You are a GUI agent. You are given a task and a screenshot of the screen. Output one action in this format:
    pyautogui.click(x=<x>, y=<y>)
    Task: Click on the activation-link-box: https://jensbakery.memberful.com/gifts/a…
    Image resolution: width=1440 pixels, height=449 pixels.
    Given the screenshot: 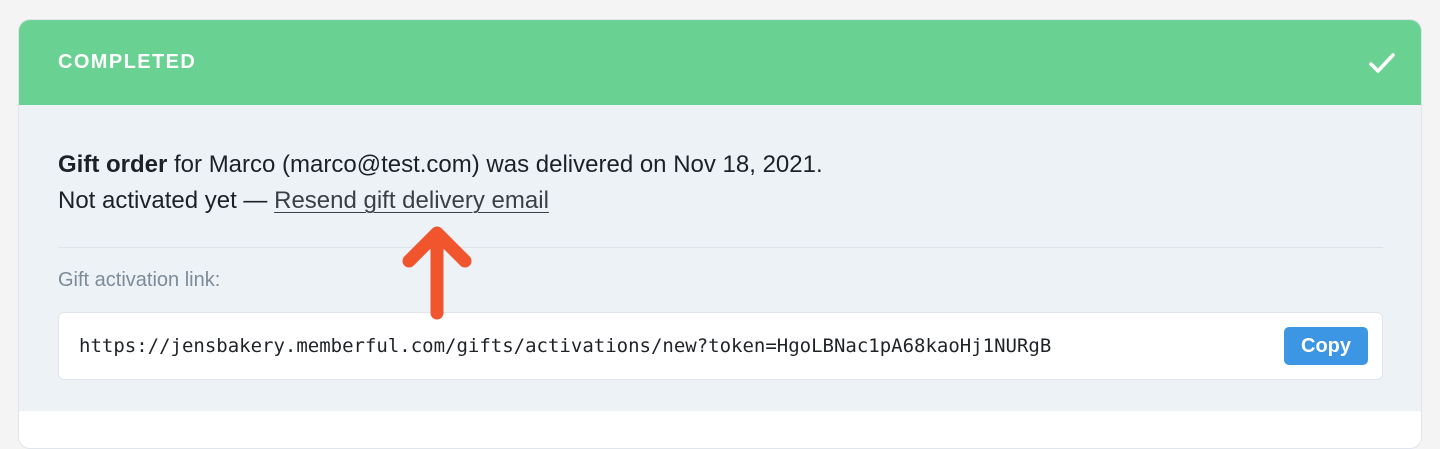 What is the action you would take?
    pyautogui.click(x=720, y=346)
    